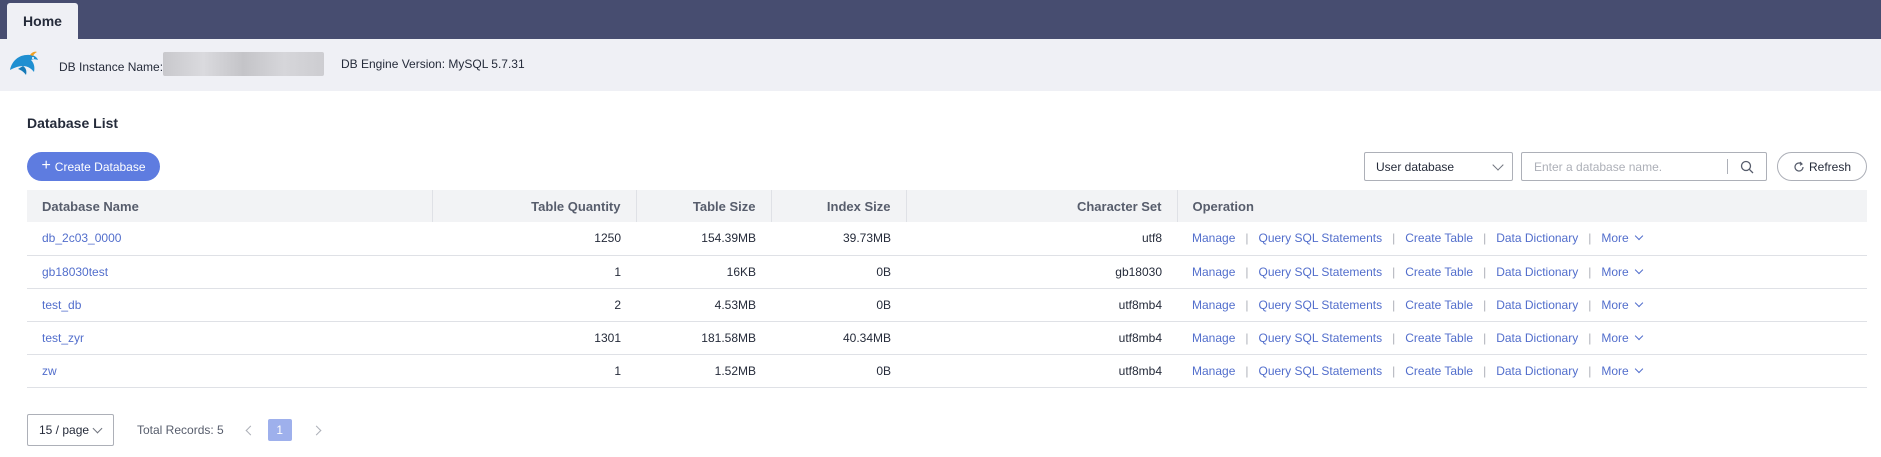  Describe the element at coordinates (433, 64) in the screenshot. I see `engine-version: DB Engine Version: MySQL 5.7.31` at that location.